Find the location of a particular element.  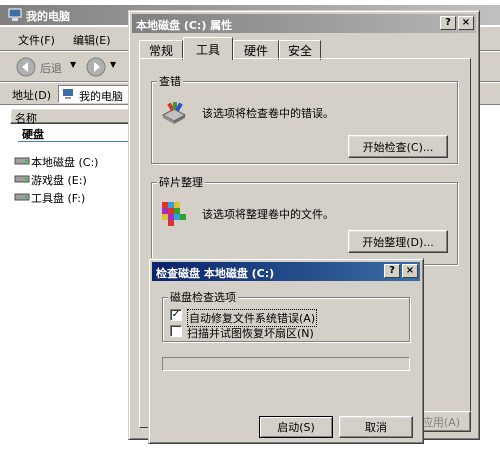

drive-item-c: 本地磁盘 (C:) is located at coordinates (71, 161).